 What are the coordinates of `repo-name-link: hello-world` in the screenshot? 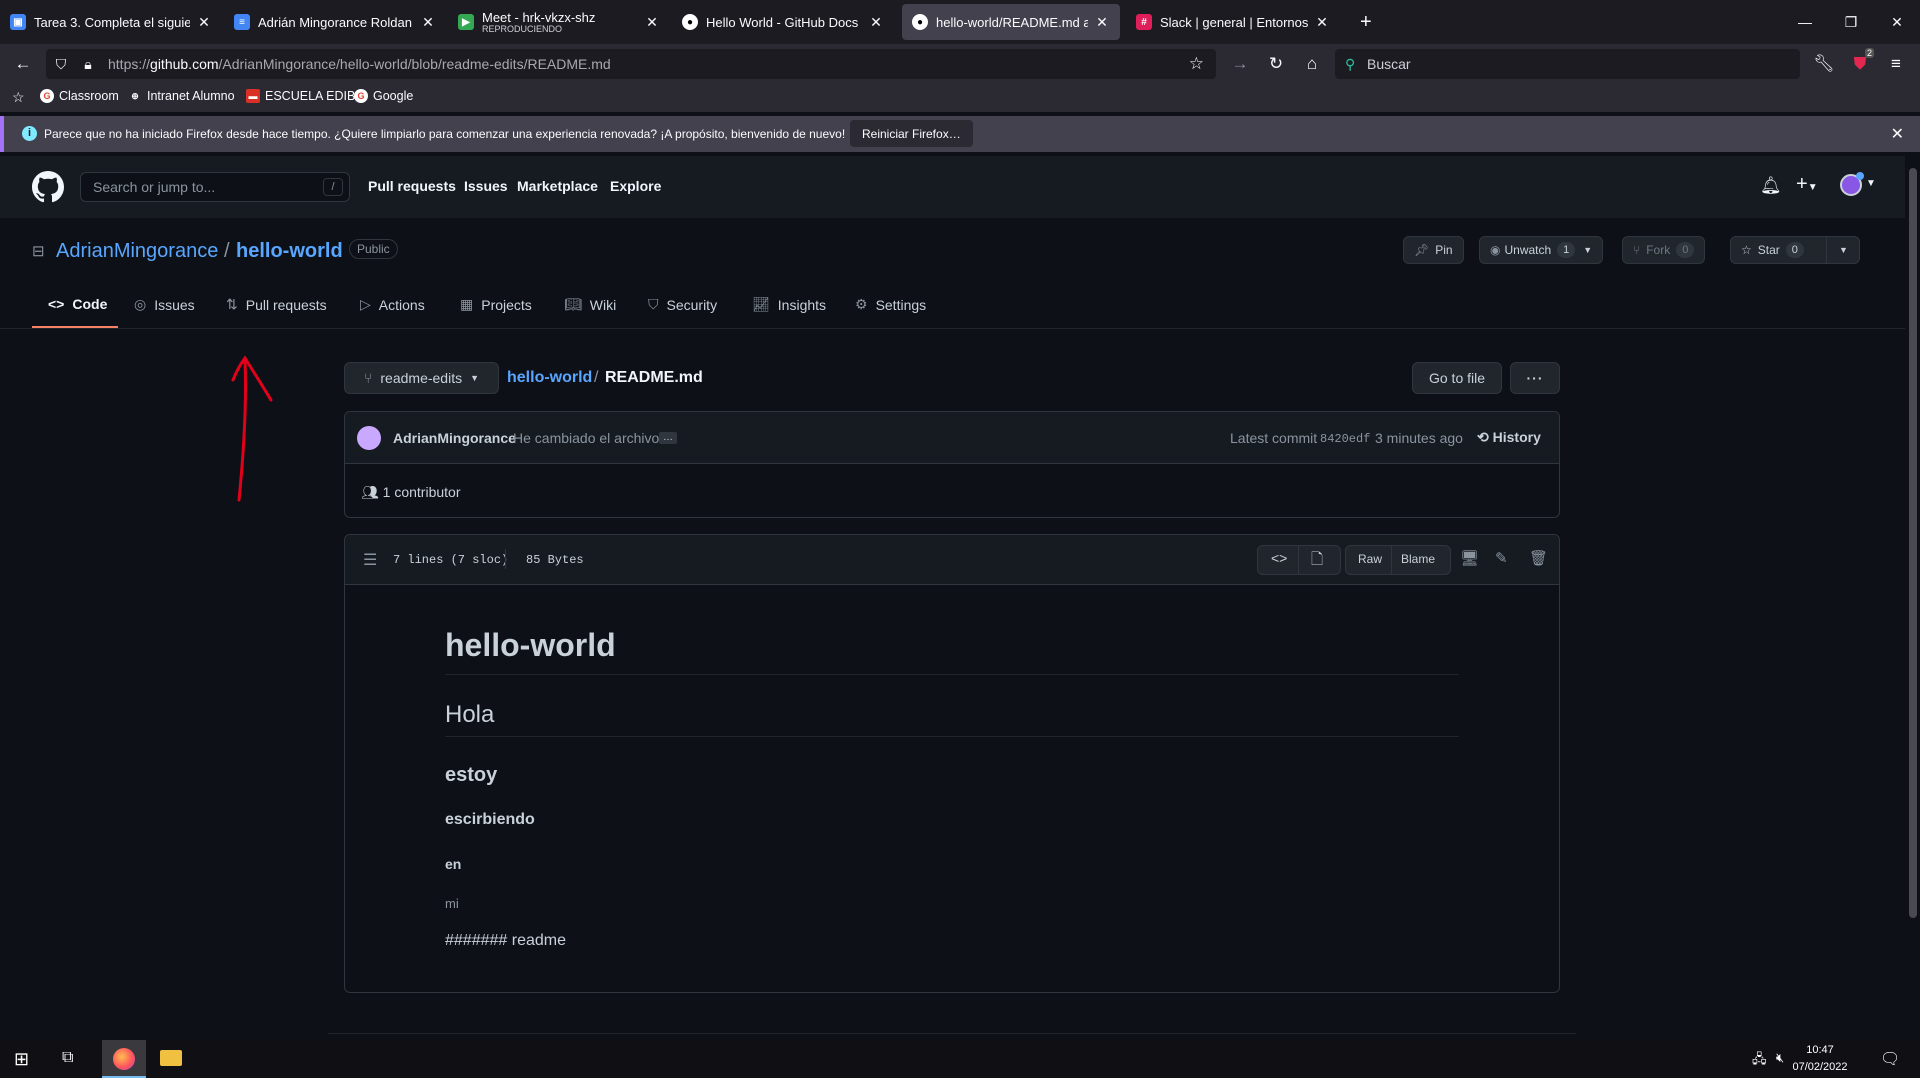 It's located at (289, 251).